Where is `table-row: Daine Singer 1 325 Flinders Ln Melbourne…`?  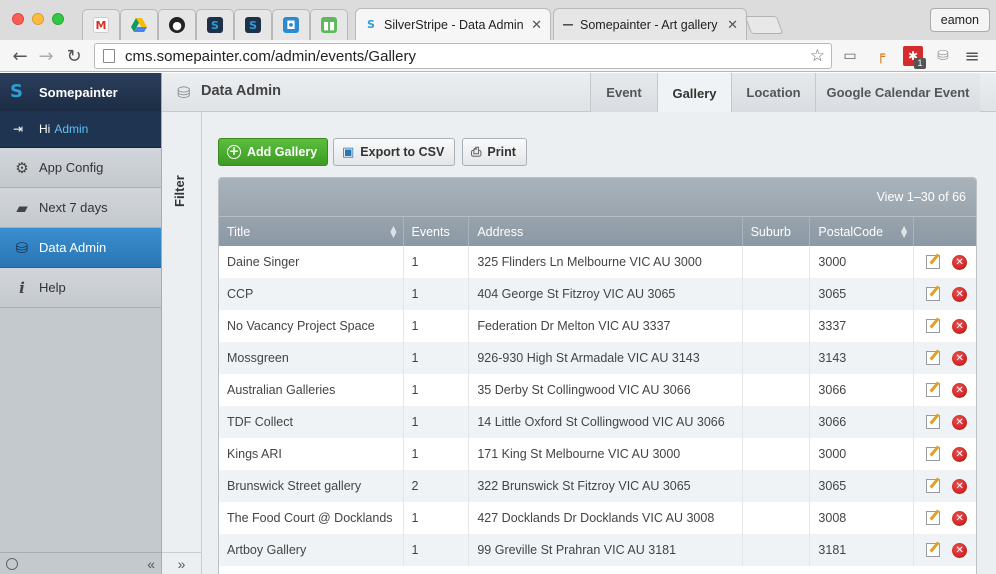 table-row: Daine Singer 1 325 Flinders Ln Melbourne… is located at coordinates (597, 262).